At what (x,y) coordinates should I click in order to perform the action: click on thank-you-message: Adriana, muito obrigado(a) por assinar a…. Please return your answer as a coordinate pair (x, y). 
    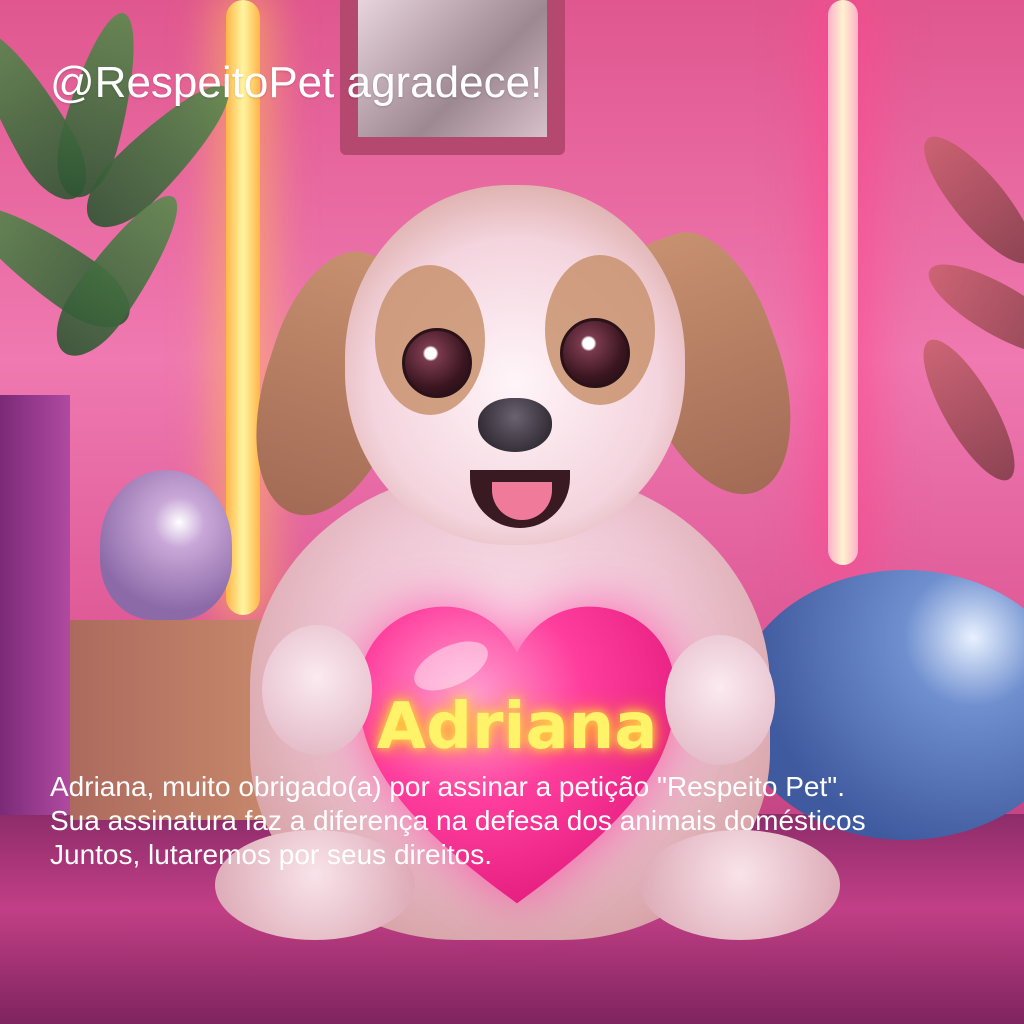
    Looking at the image, I should click on (537, 821).